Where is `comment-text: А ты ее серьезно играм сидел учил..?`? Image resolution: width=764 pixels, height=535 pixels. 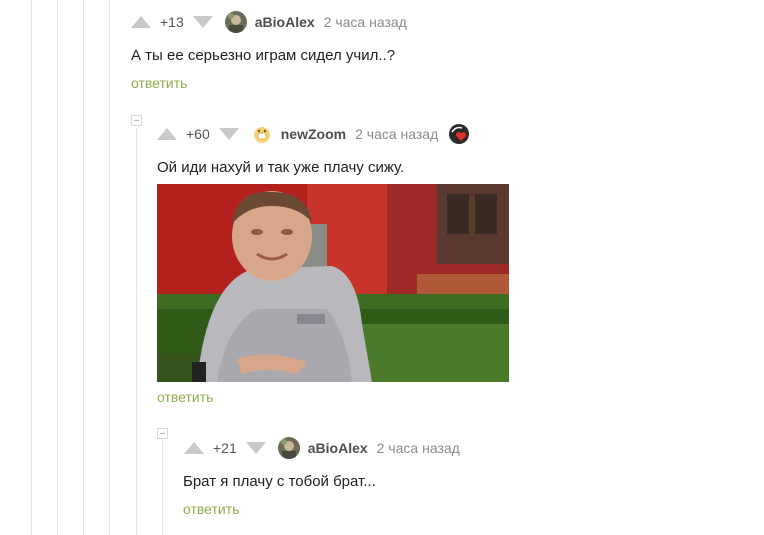 comment-text: А ты ее серьезно играм сидел учил..? is located at coordinates (263, 55).